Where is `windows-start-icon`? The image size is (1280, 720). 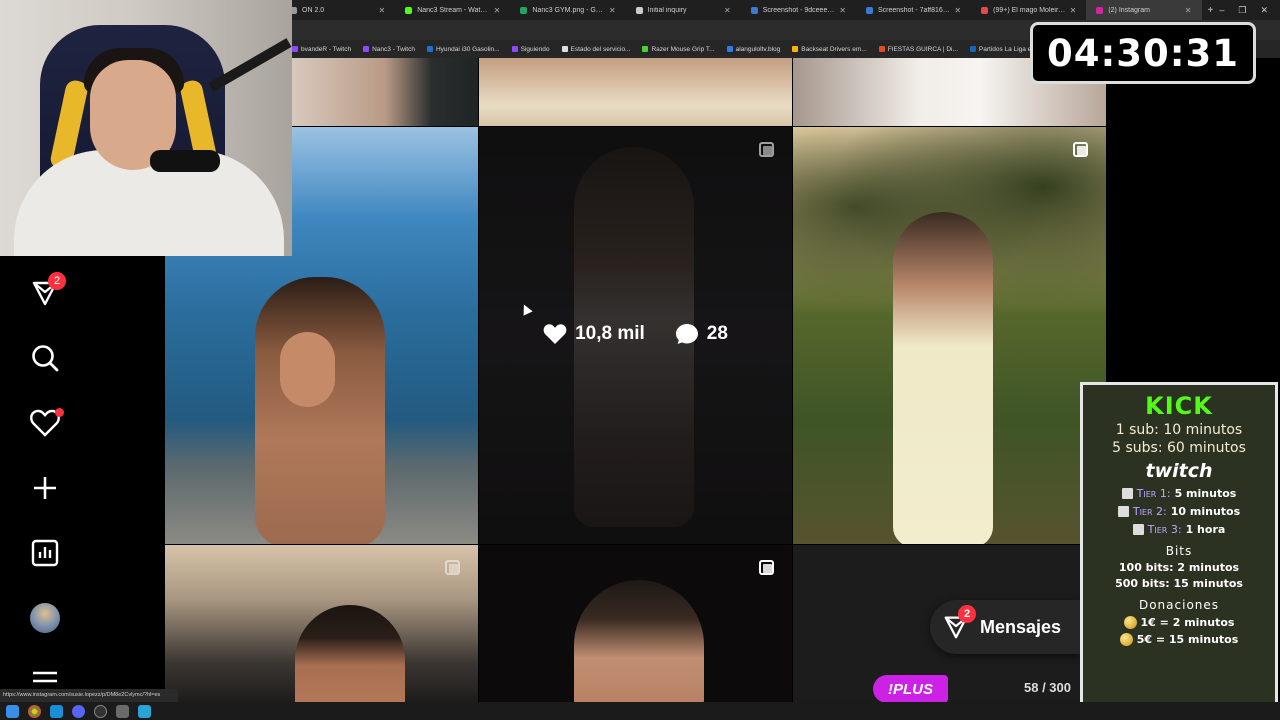
windows-start-icon is located at coordinates (12, 711).